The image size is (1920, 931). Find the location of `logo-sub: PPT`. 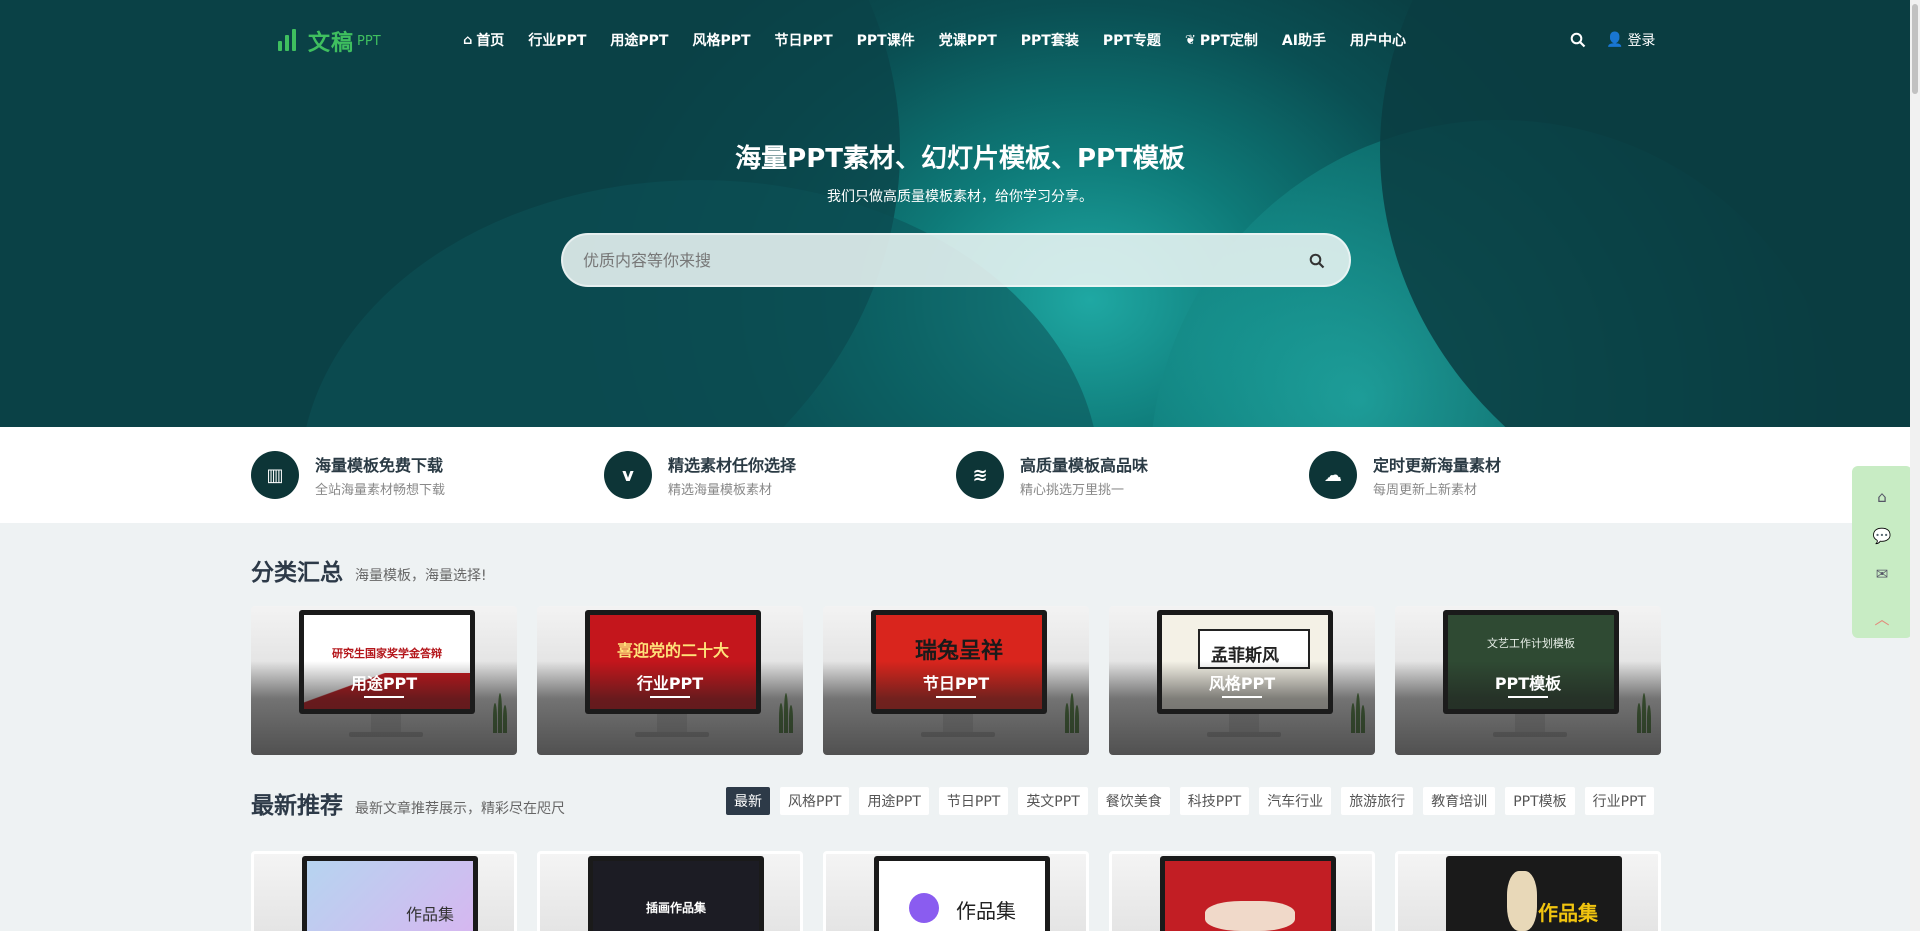

logo-sub: PPT is located at coordinates (369, 41).